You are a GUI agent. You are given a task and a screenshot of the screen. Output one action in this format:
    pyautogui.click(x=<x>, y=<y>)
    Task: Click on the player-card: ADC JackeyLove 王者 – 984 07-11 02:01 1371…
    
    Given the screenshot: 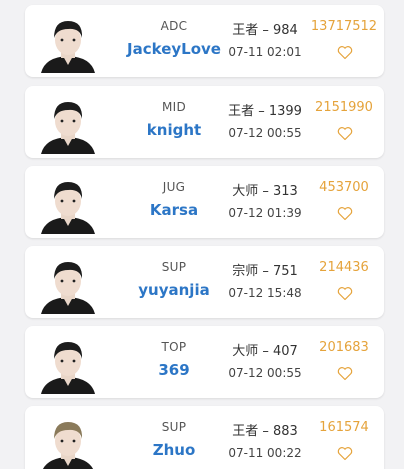 What is the action you would take?
    pyautogui.click(x=204, y=41)
    